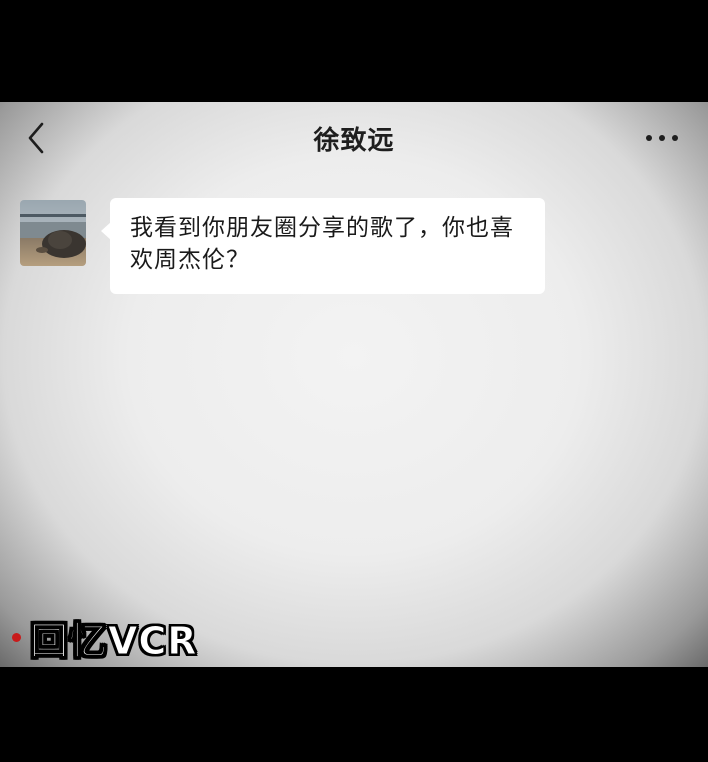  I want to click on letterbox-bottom, so click(354, 714).